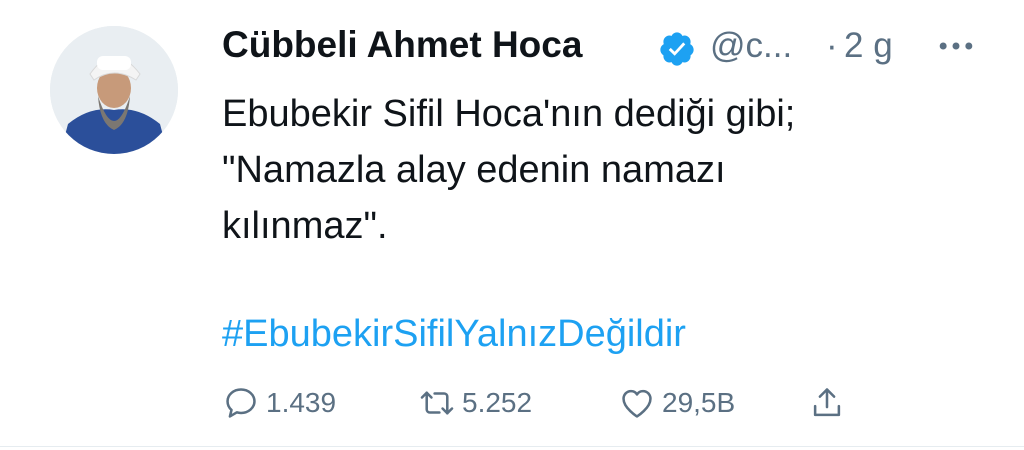 Image resolution: width=1024 pixels, height=450 pixels. I want to click on share-button, so click(827, 403).